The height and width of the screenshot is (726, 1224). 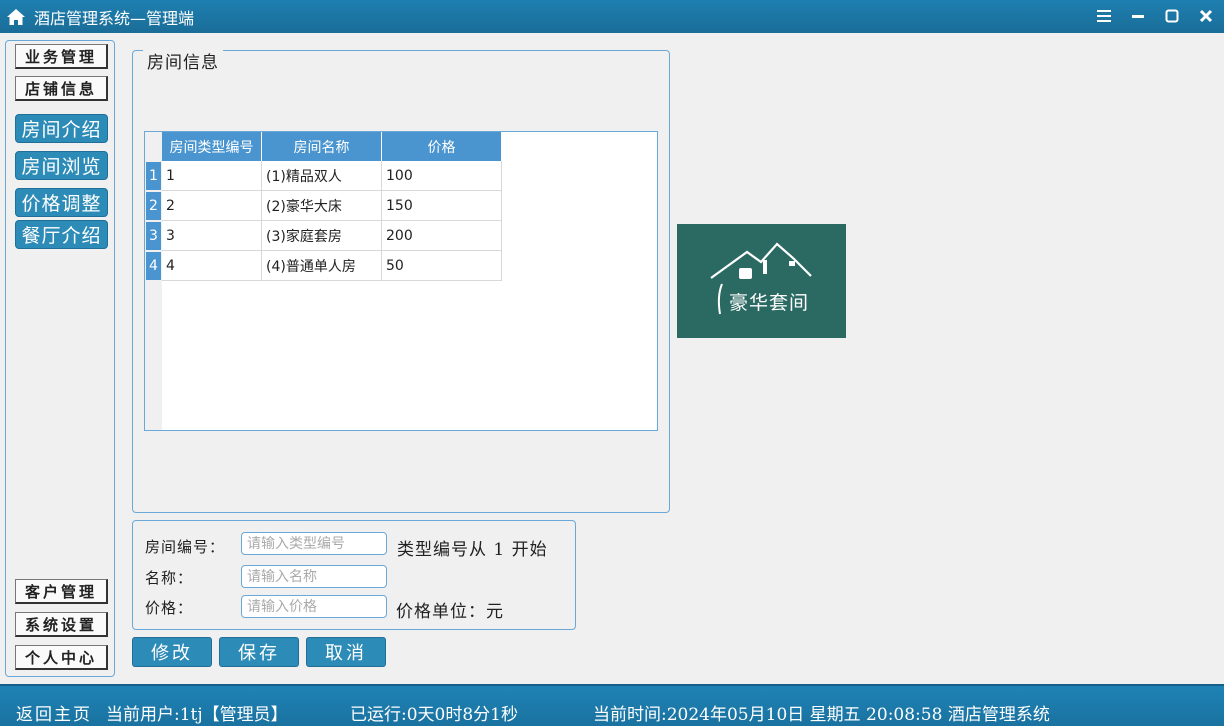 What do you see at coordinates (442, 236) in the screenshot?
I see `table-cell: 200` at bounding box center [442, 236].